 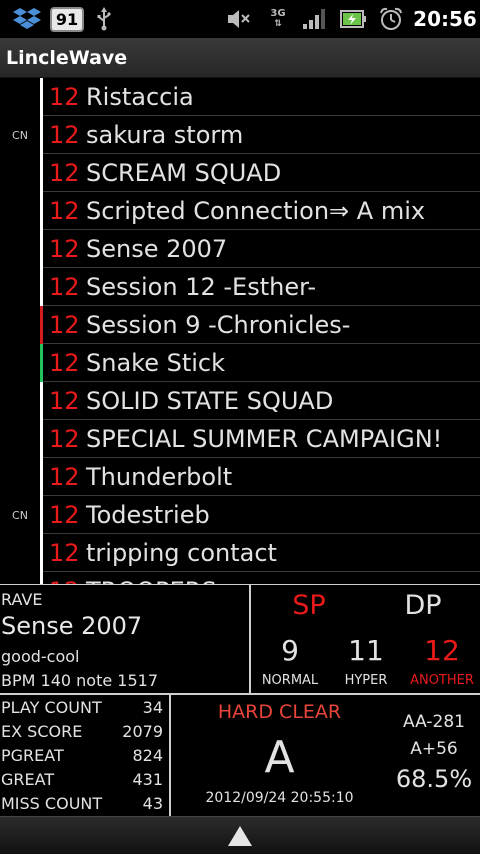 I want to click on song-name: Ristaccia, so click(x=140, y=97).